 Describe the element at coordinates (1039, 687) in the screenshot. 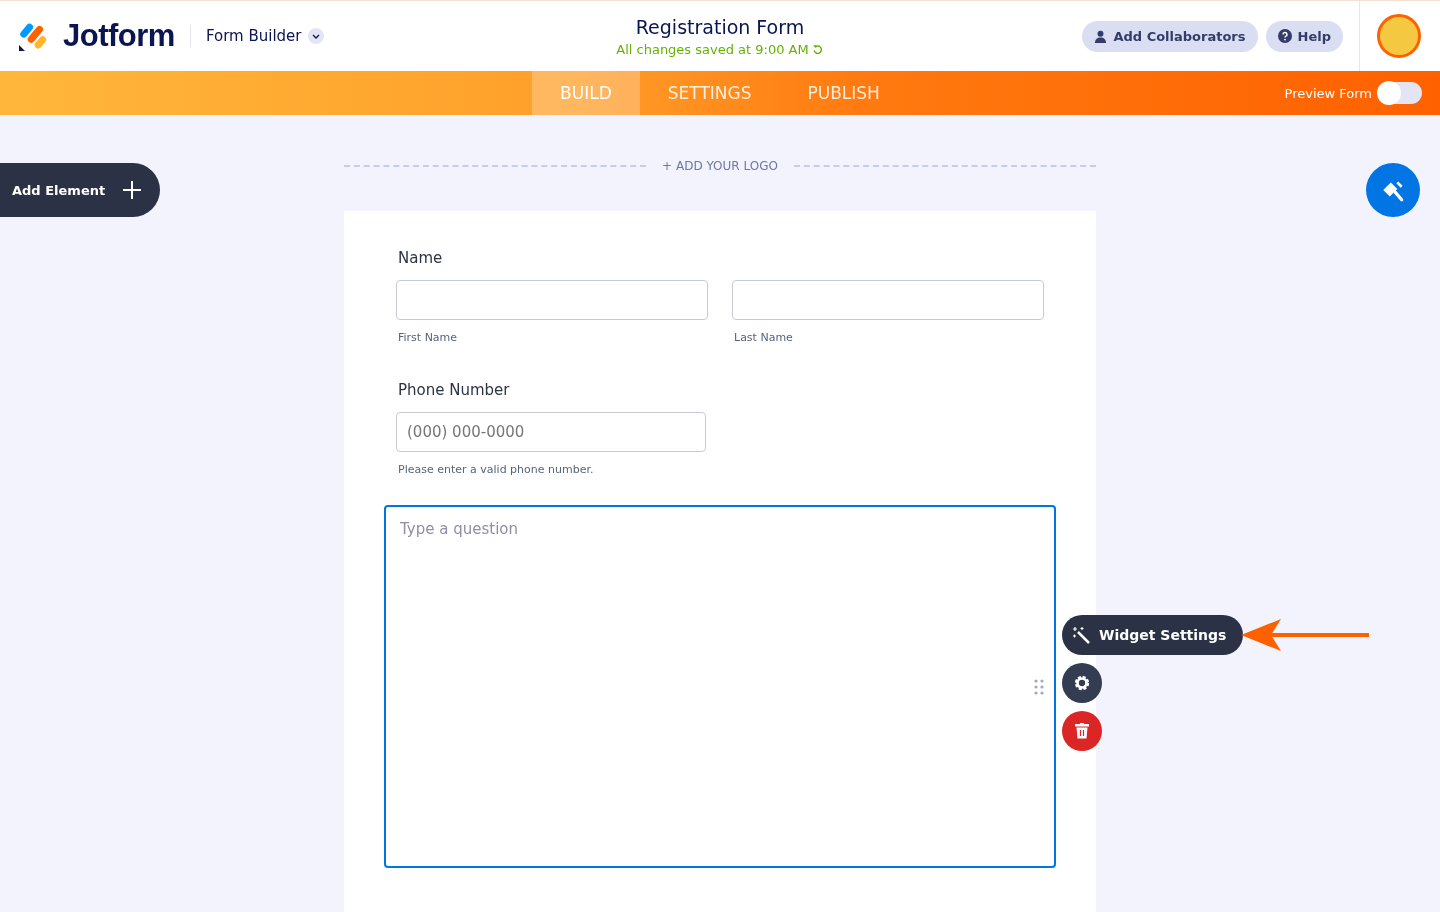

I see `drag-handle-icon` at that location.